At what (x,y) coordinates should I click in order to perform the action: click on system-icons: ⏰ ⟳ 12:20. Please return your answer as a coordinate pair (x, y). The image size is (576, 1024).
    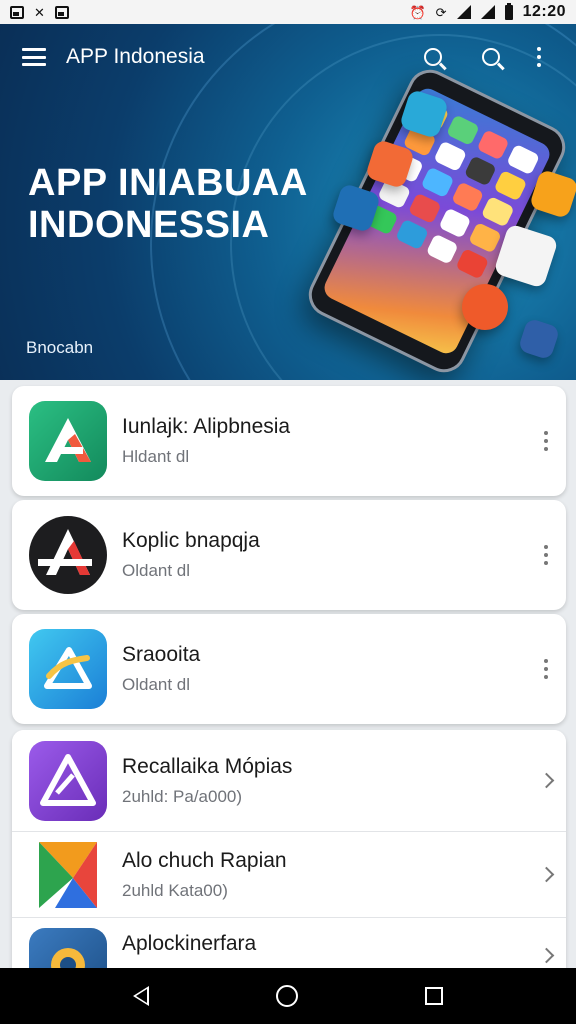
    Looking at the image, I should click on (487, 11).